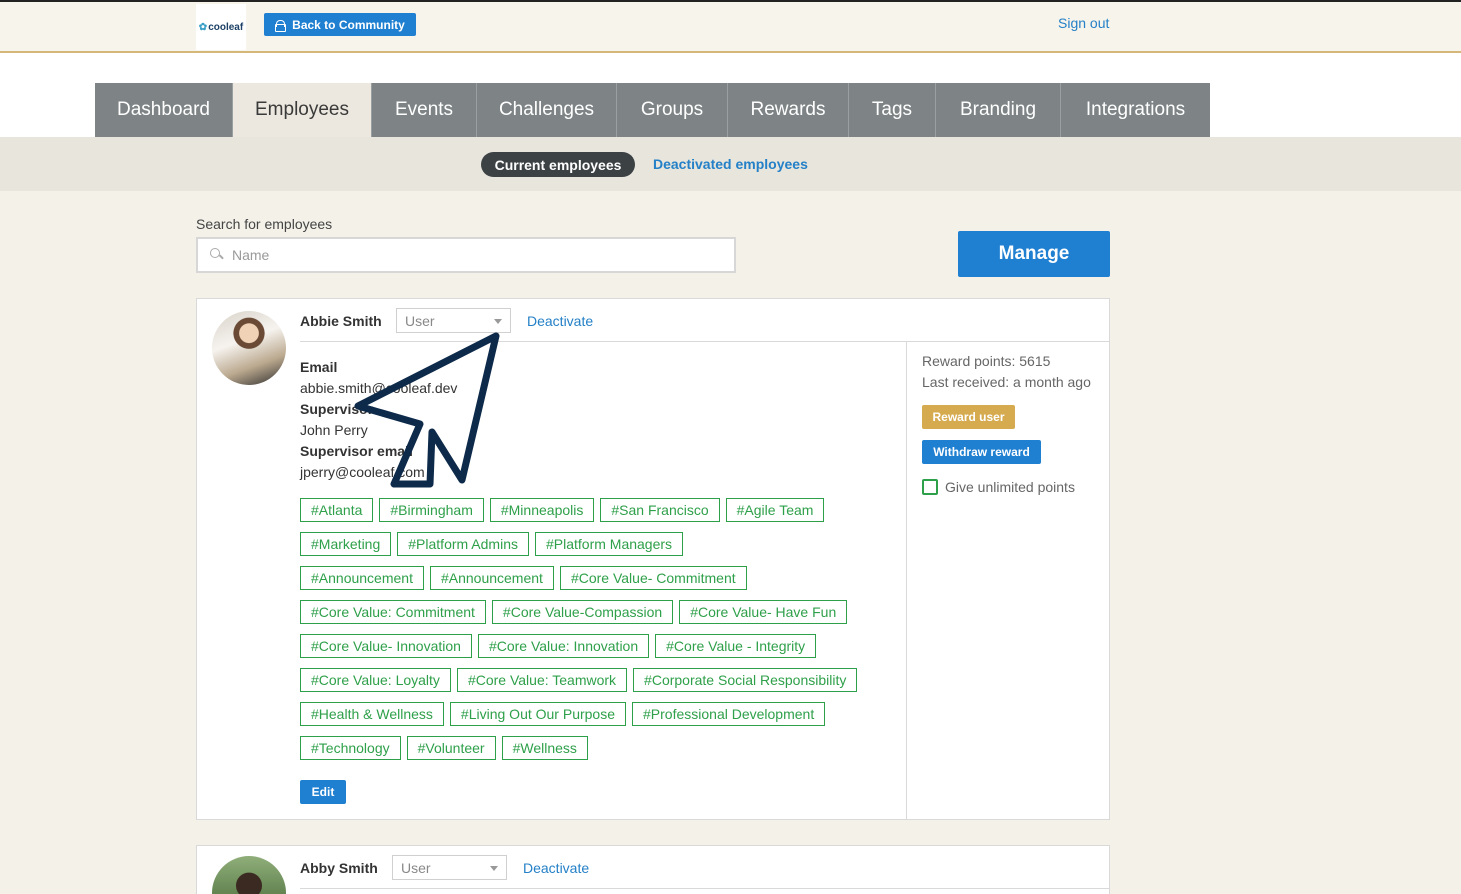 This screenshot has width=1461, height=894. What do you see at coordinates (538, 714) in the screenshot?
I see `tag: #Living Out Our Purpose` at bounding box center [538, 714].